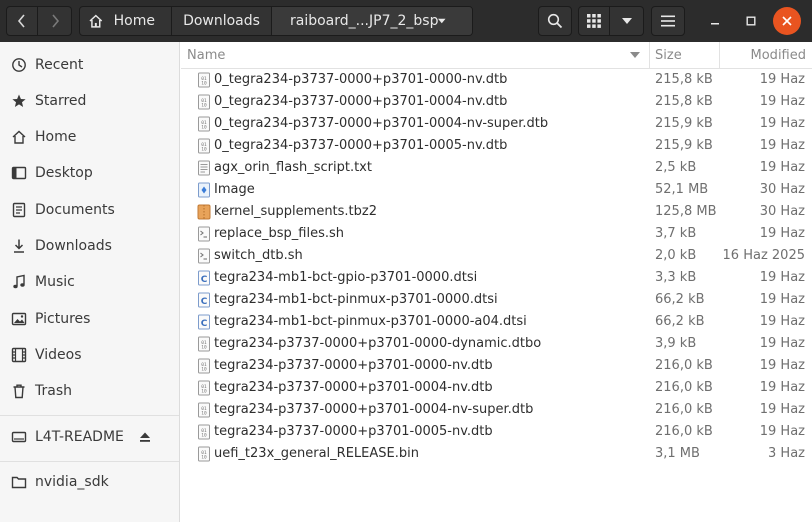 Image resolution: width=812 pixels, height=522 pixels. What do you see at coordinates (676, 255) in the screenshot?
I see `file-size: 2,0 kB` at bounding box center [676, 255].